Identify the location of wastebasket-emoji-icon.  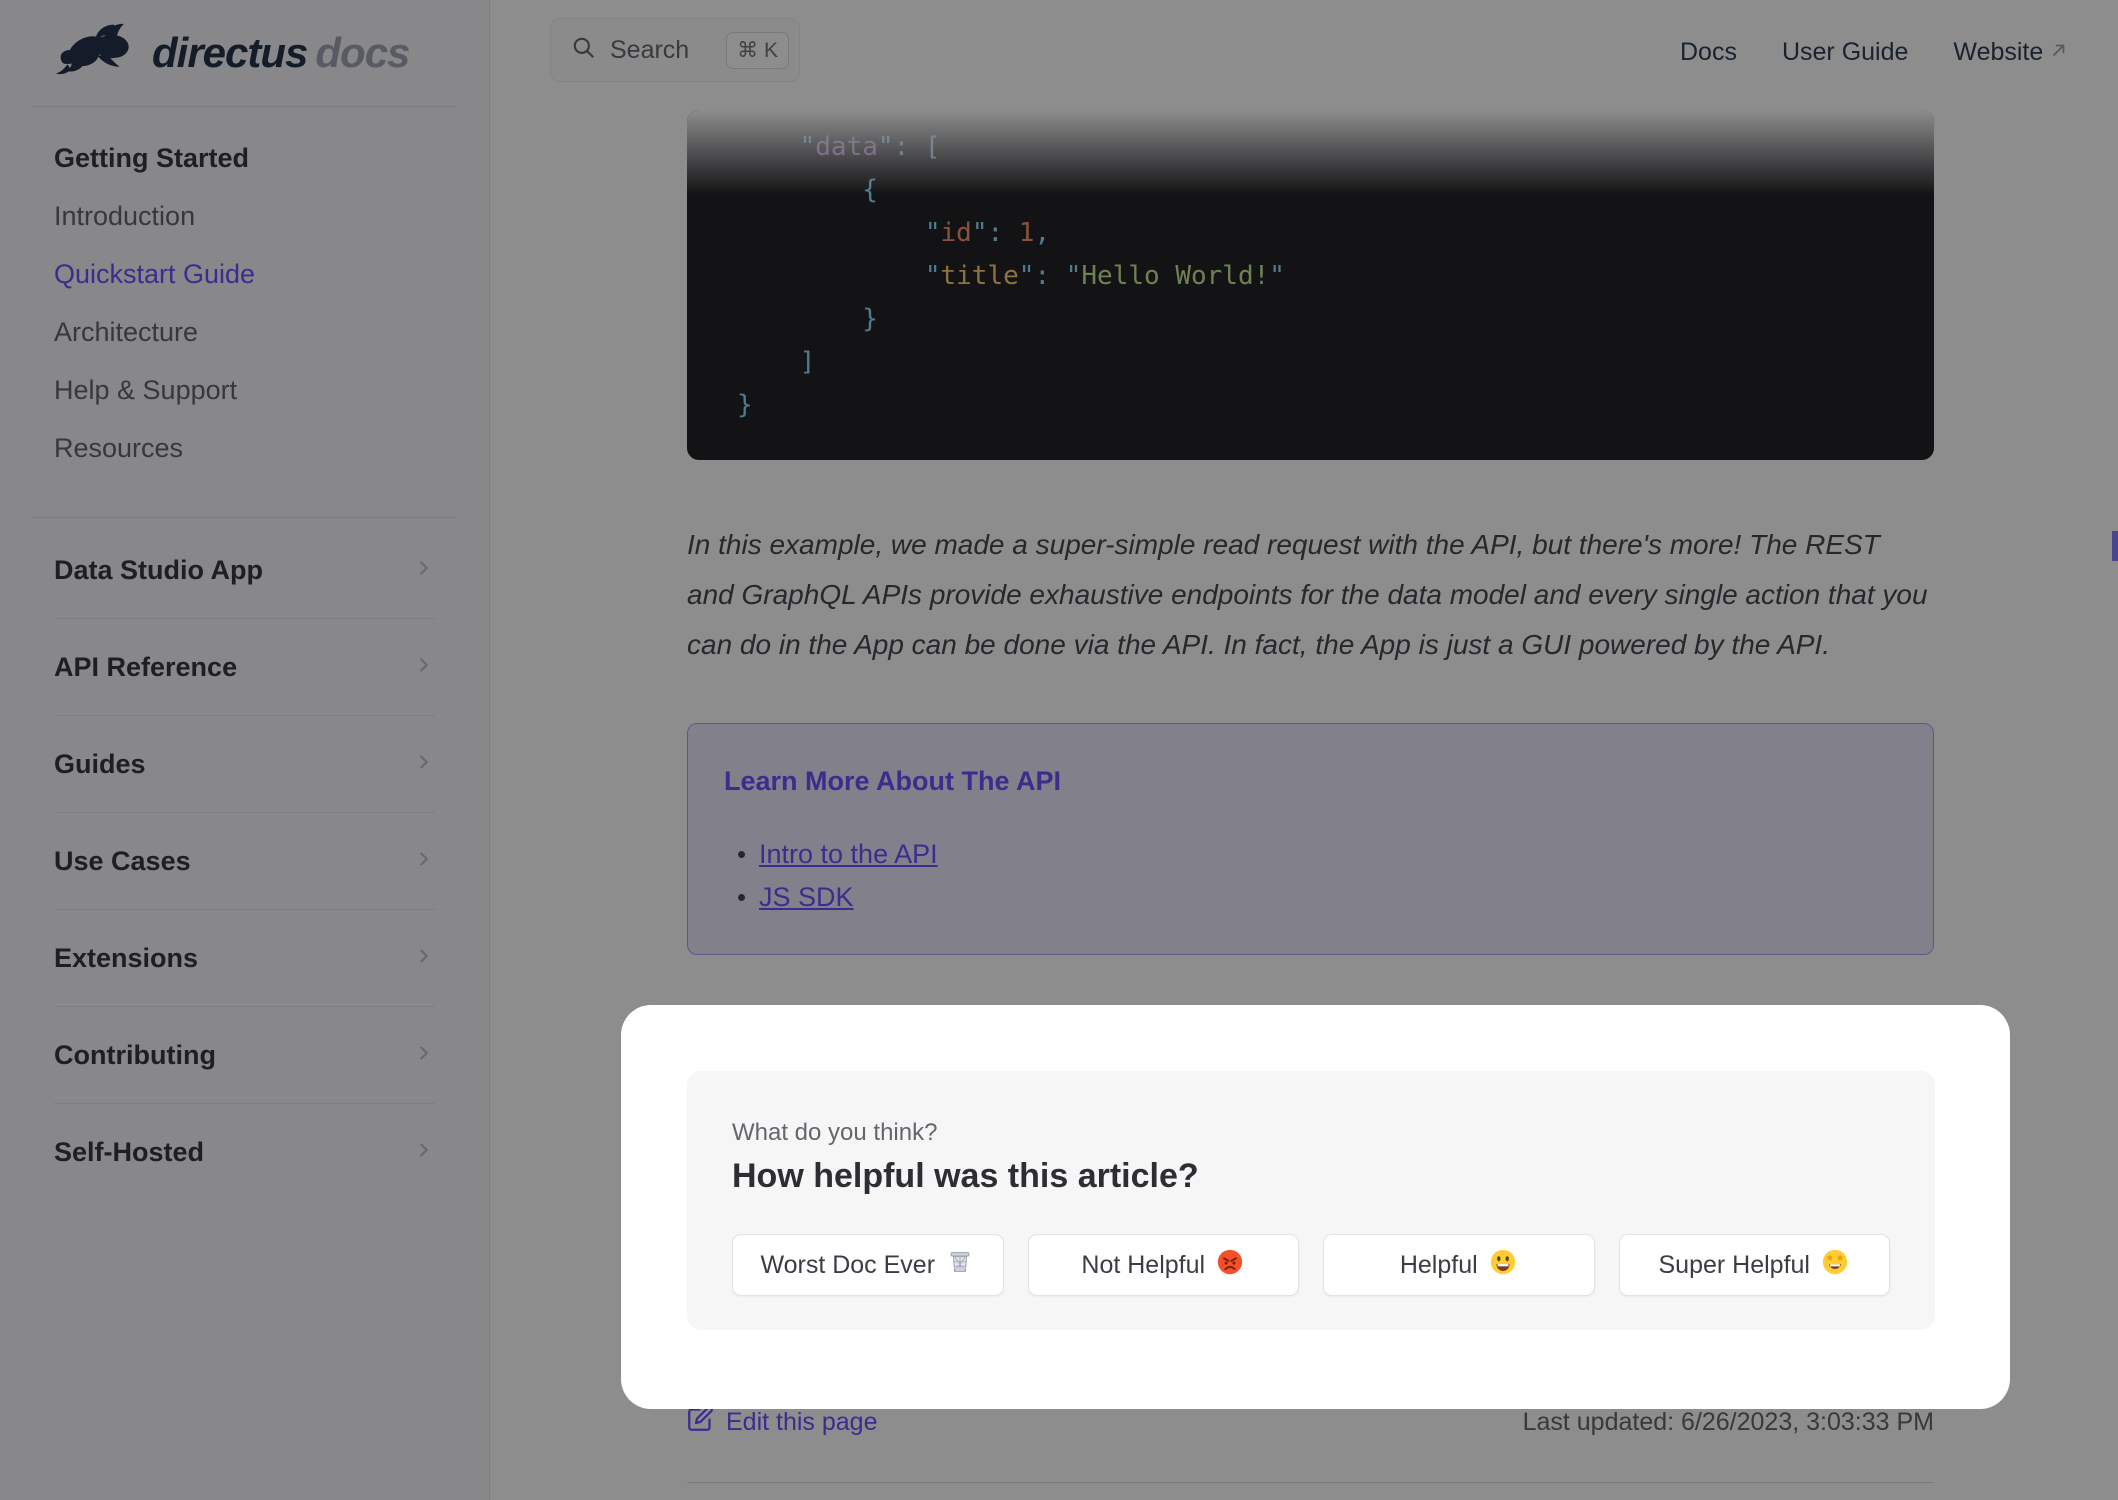
(960, 1265).